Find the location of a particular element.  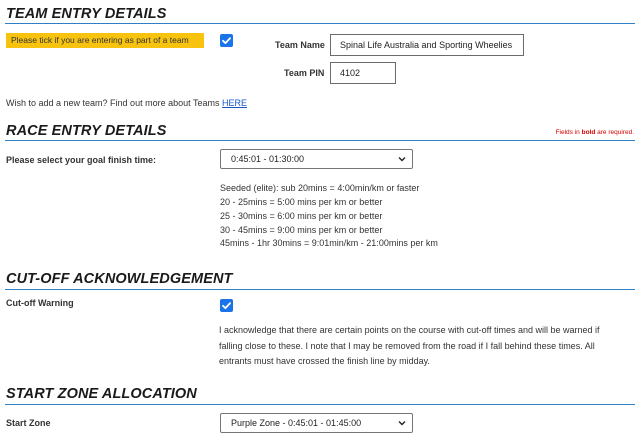

team-checkbox is located at coordinates (226, 40).